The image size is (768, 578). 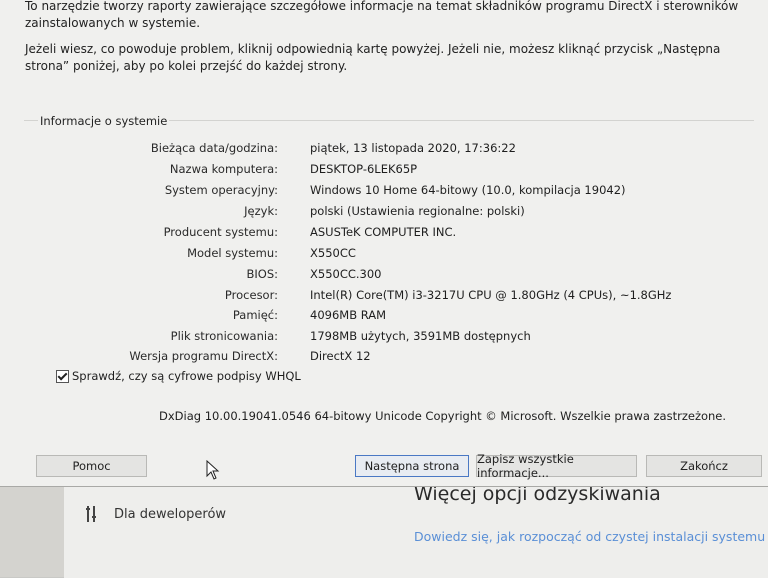 I want to click on info-row-manufacturer: Producent systemu: ASUSTeK COMPUTER INC., so click(x=374, y=234).